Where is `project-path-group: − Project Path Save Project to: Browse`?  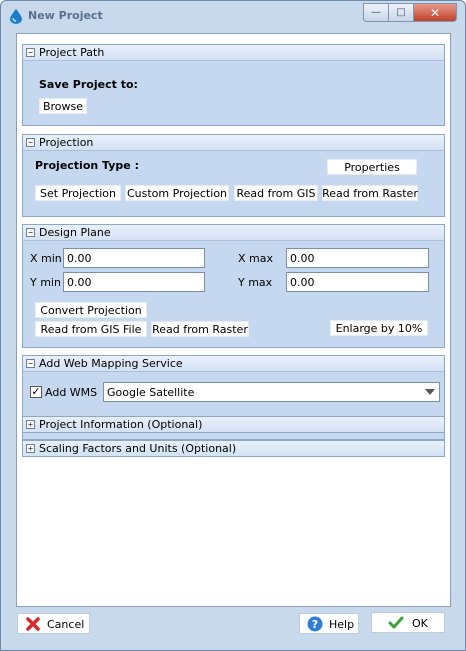
project-path-group: − Project Path Save Project to: Browse is located at coordinates (233, 85).